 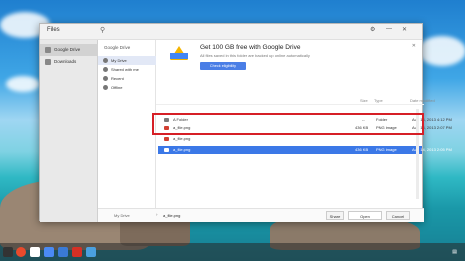 I want to click on google-drive-logo-base, so click(x=179, y=56).